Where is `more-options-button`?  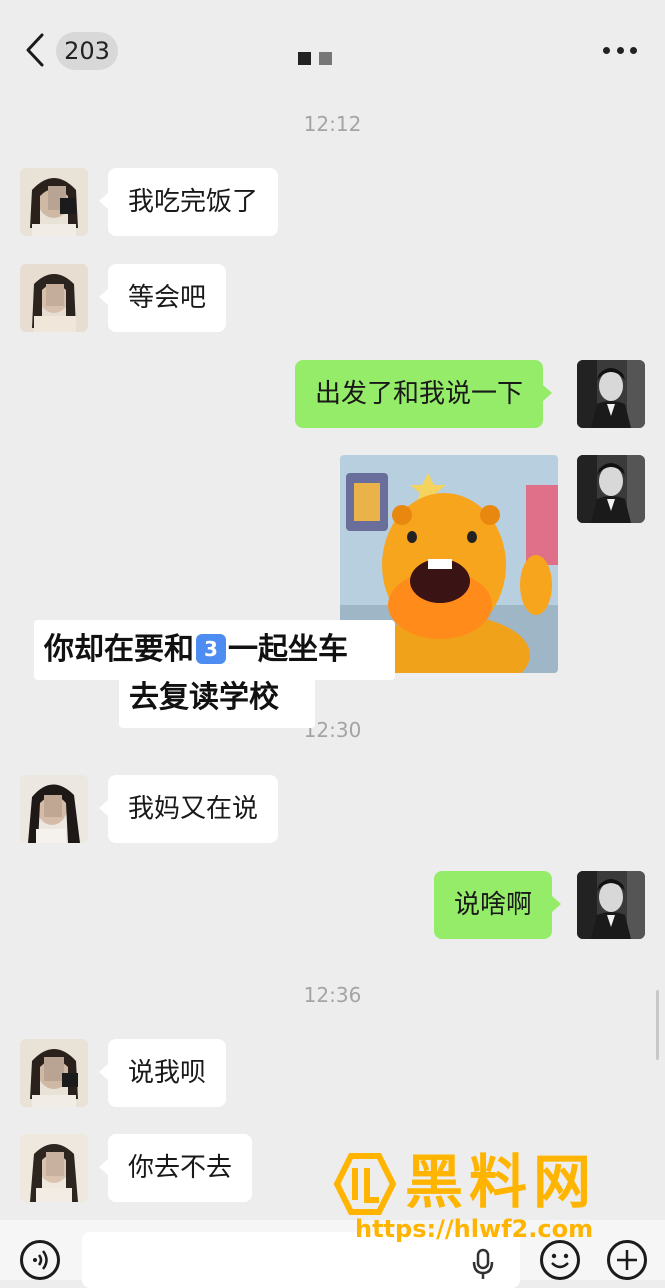 more-options-button is located at coordinates (620, 50).